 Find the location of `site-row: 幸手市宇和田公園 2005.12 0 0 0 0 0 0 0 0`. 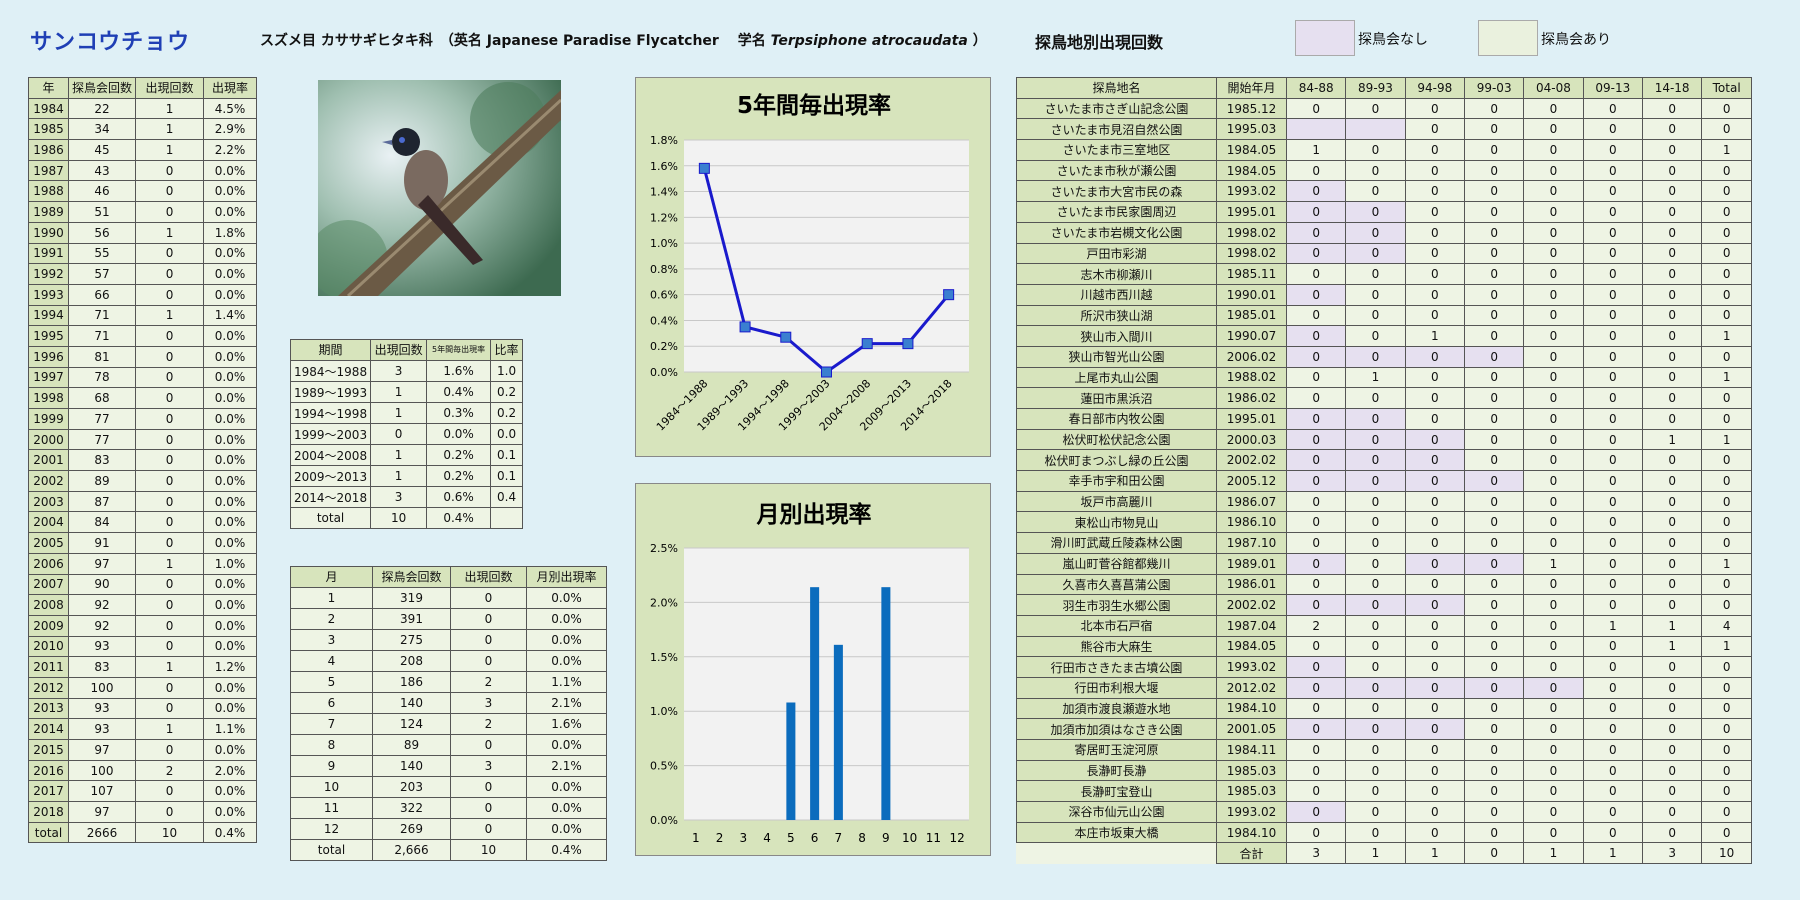

site-row: 幸手市宇和田公園 2005.12 0 0 0 0 0 0 0 0 is located at coordinates (1384, 481).